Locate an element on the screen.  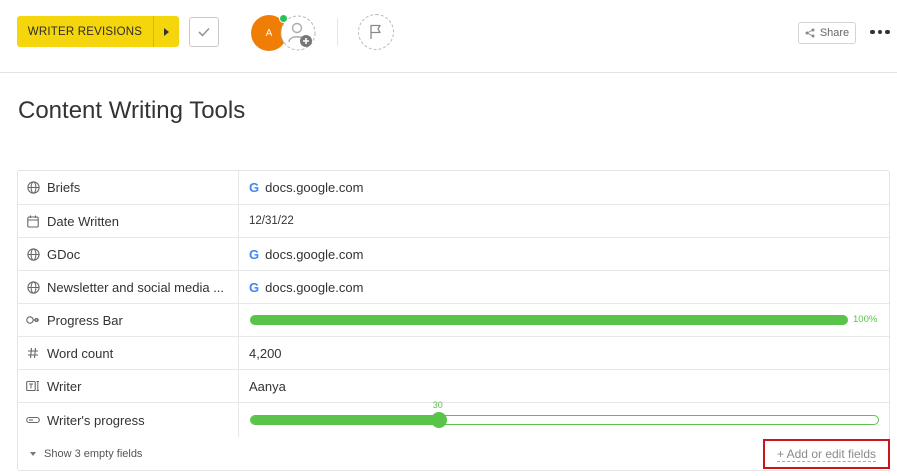
field-label-cell: Writer is located at coordinates (128, 386).